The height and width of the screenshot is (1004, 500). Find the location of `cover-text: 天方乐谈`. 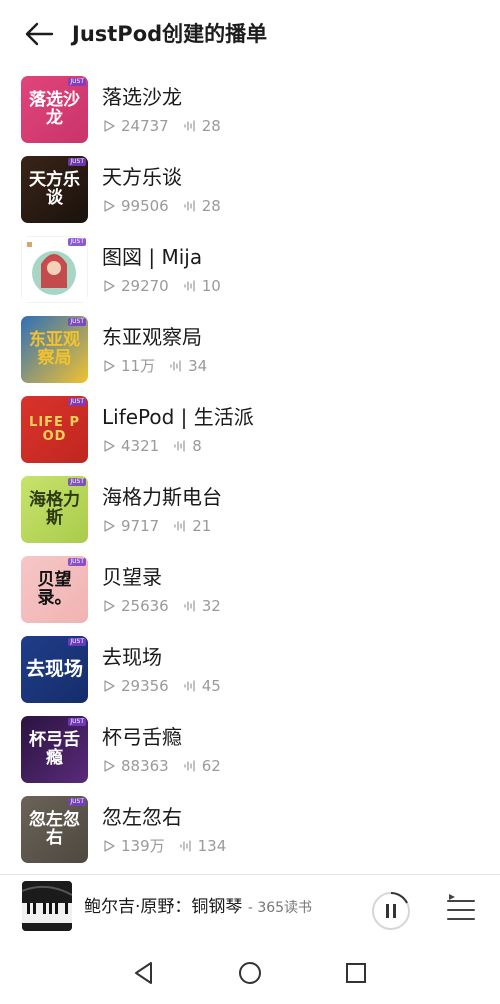

cover-text: 天方乐谈 is located at coordinates (54, 188).